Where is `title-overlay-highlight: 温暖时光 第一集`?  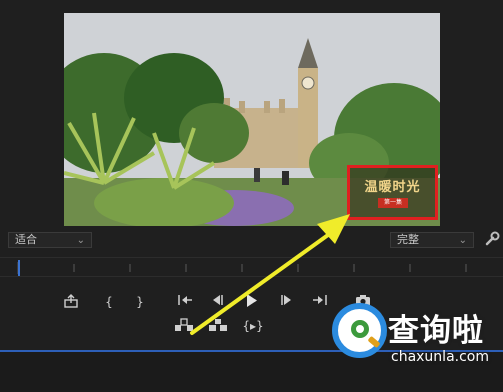
title-overlay-highlight: 温暖时光 第一集 is located at coordinates (392, 192).